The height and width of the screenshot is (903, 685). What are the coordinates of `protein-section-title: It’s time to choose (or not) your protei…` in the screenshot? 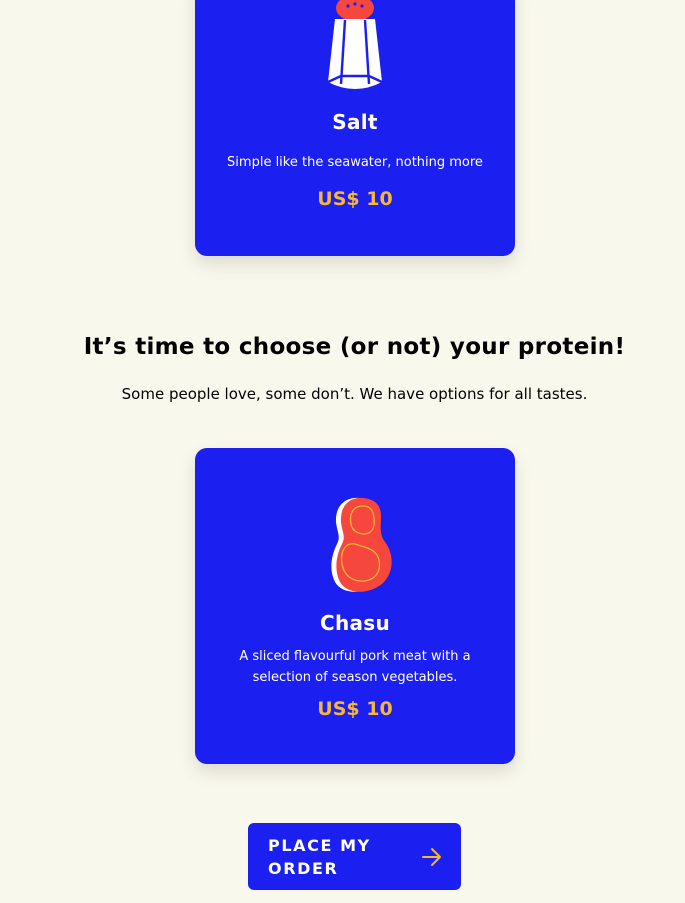 It's located at (354, 347).